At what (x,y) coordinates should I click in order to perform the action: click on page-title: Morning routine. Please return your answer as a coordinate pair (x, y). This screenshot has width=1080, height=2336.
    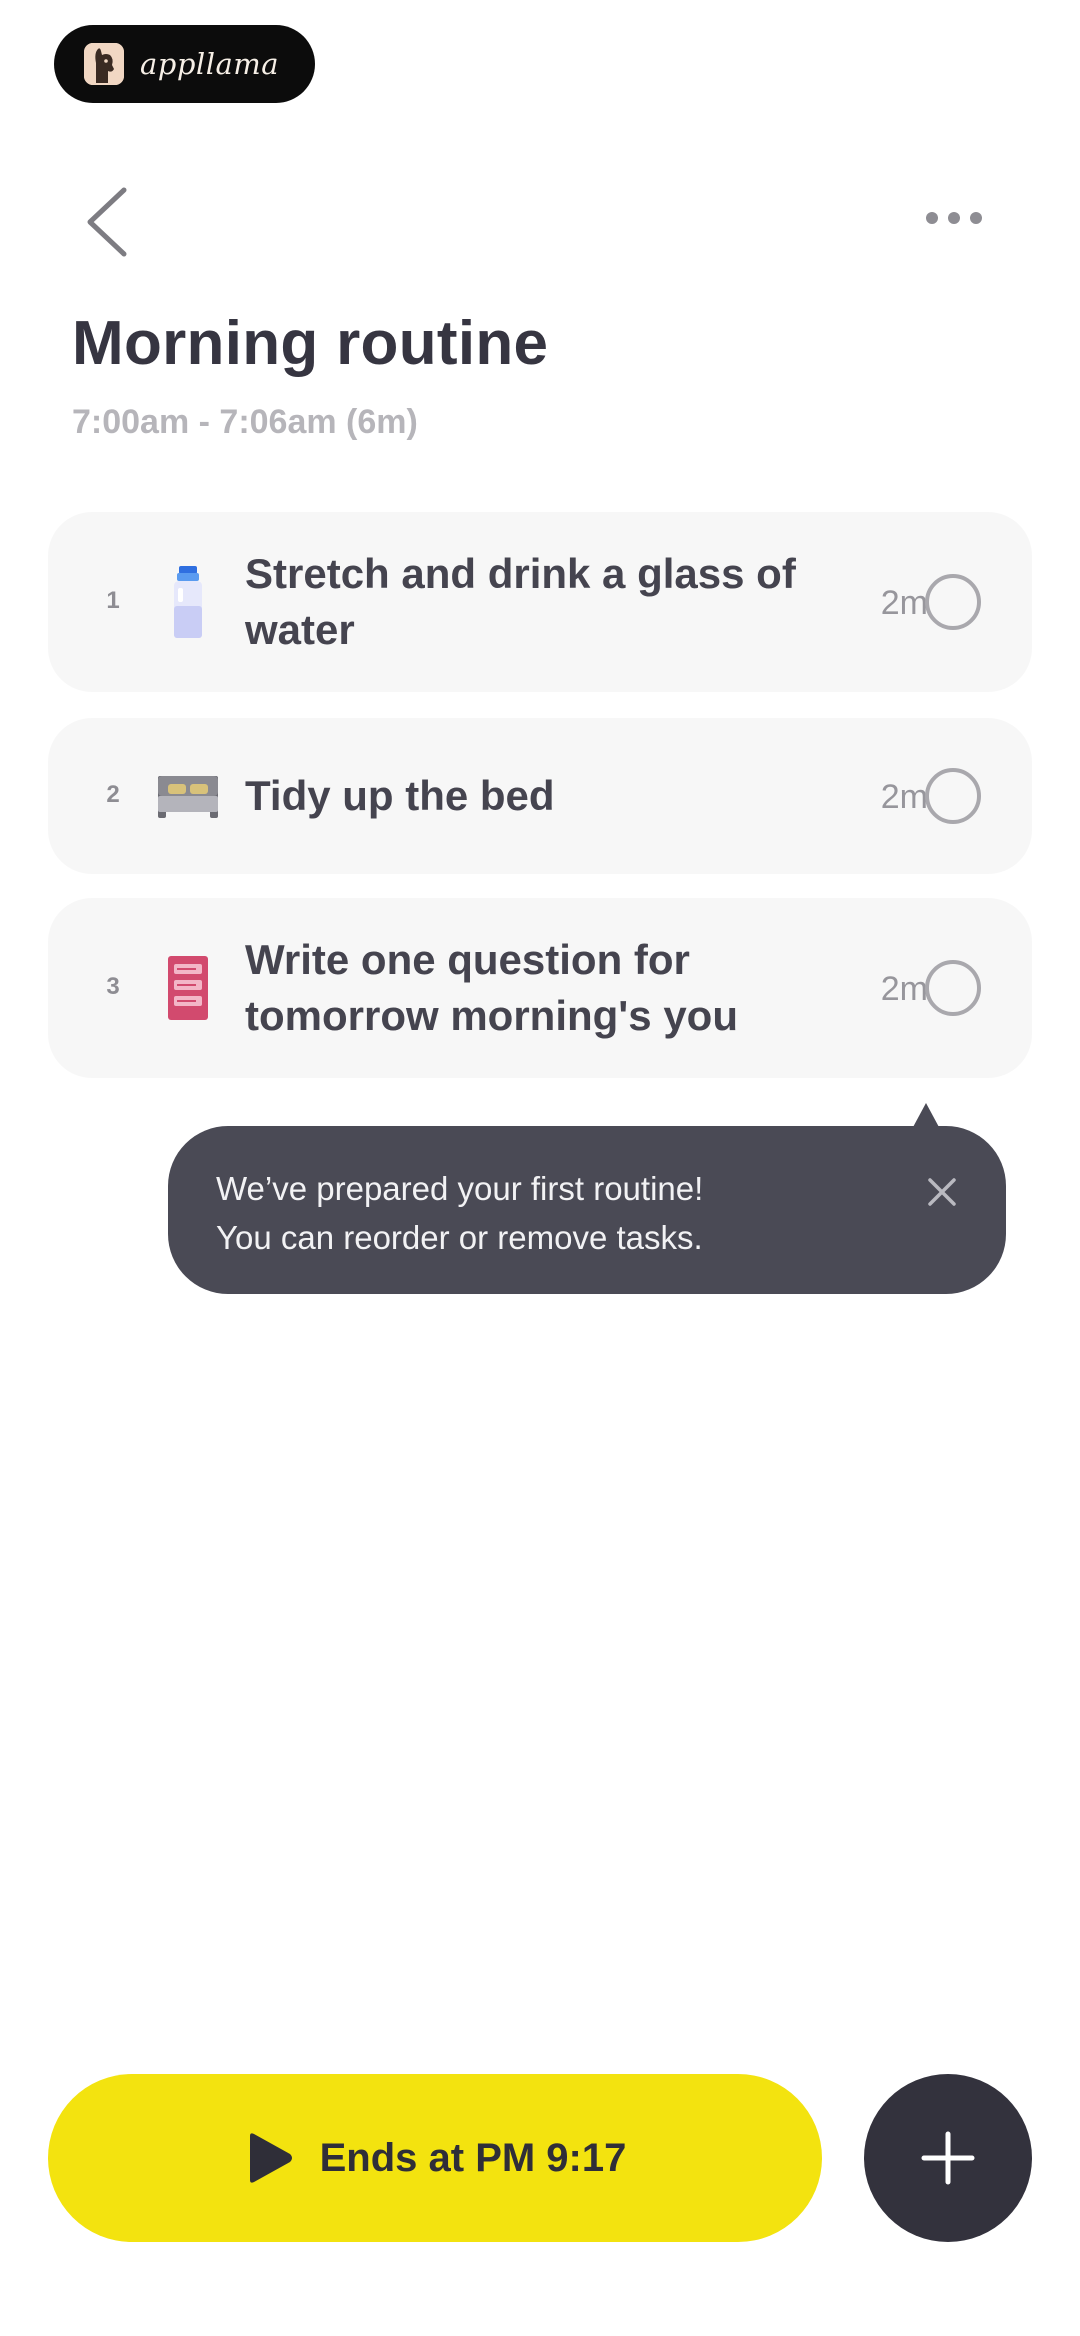
    Looking at the image, I should click on (310, 343).